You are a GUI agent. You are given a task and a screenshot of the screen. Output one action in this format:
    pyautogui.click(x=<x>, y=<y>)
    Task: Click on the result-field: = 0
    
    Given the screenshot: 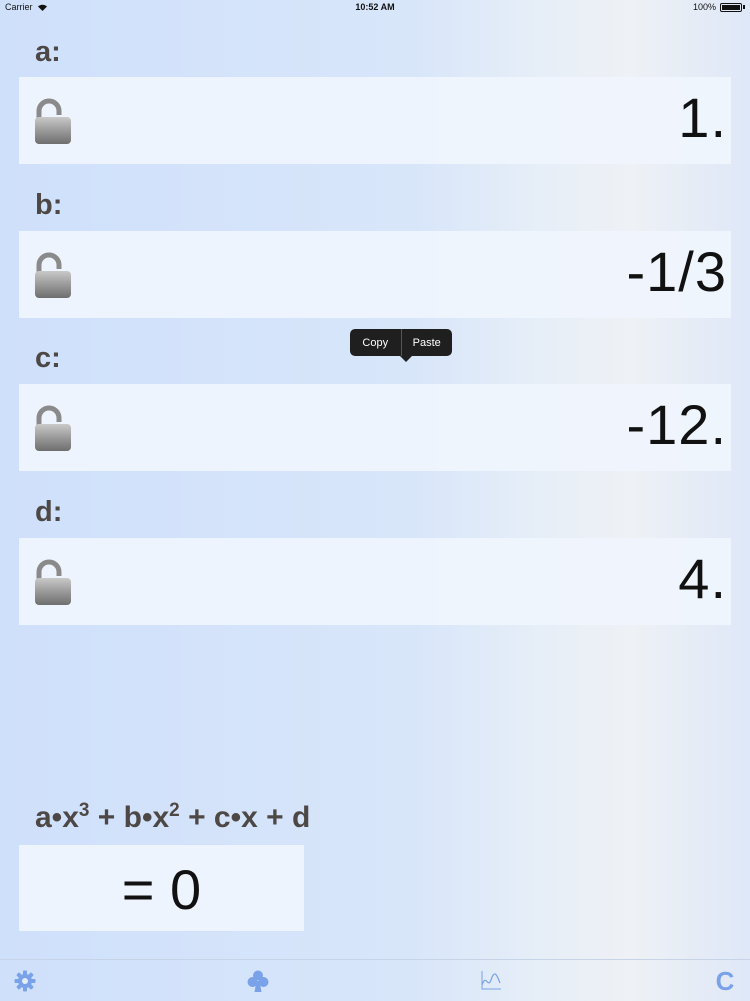 What is the action you would take?
    pyautogui.click(x=161, y=888)
    